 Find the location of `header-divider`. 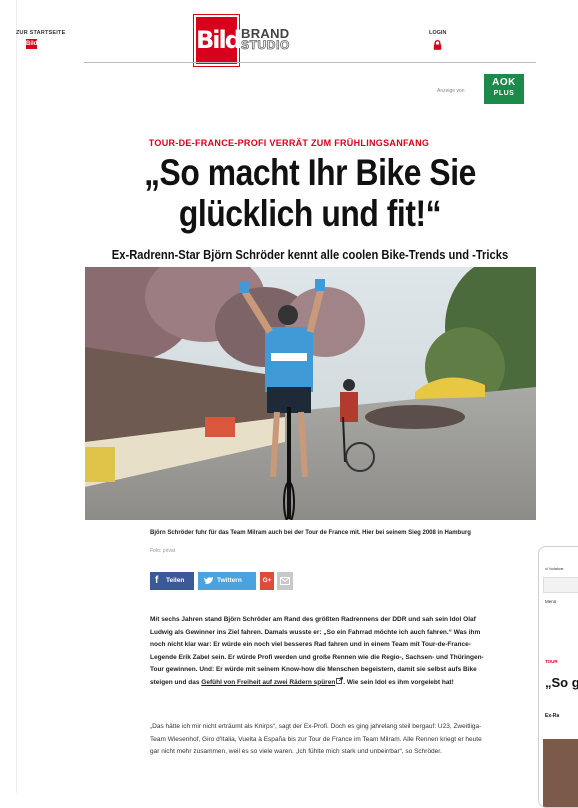

header-divider is located at coordinates (310, 62).